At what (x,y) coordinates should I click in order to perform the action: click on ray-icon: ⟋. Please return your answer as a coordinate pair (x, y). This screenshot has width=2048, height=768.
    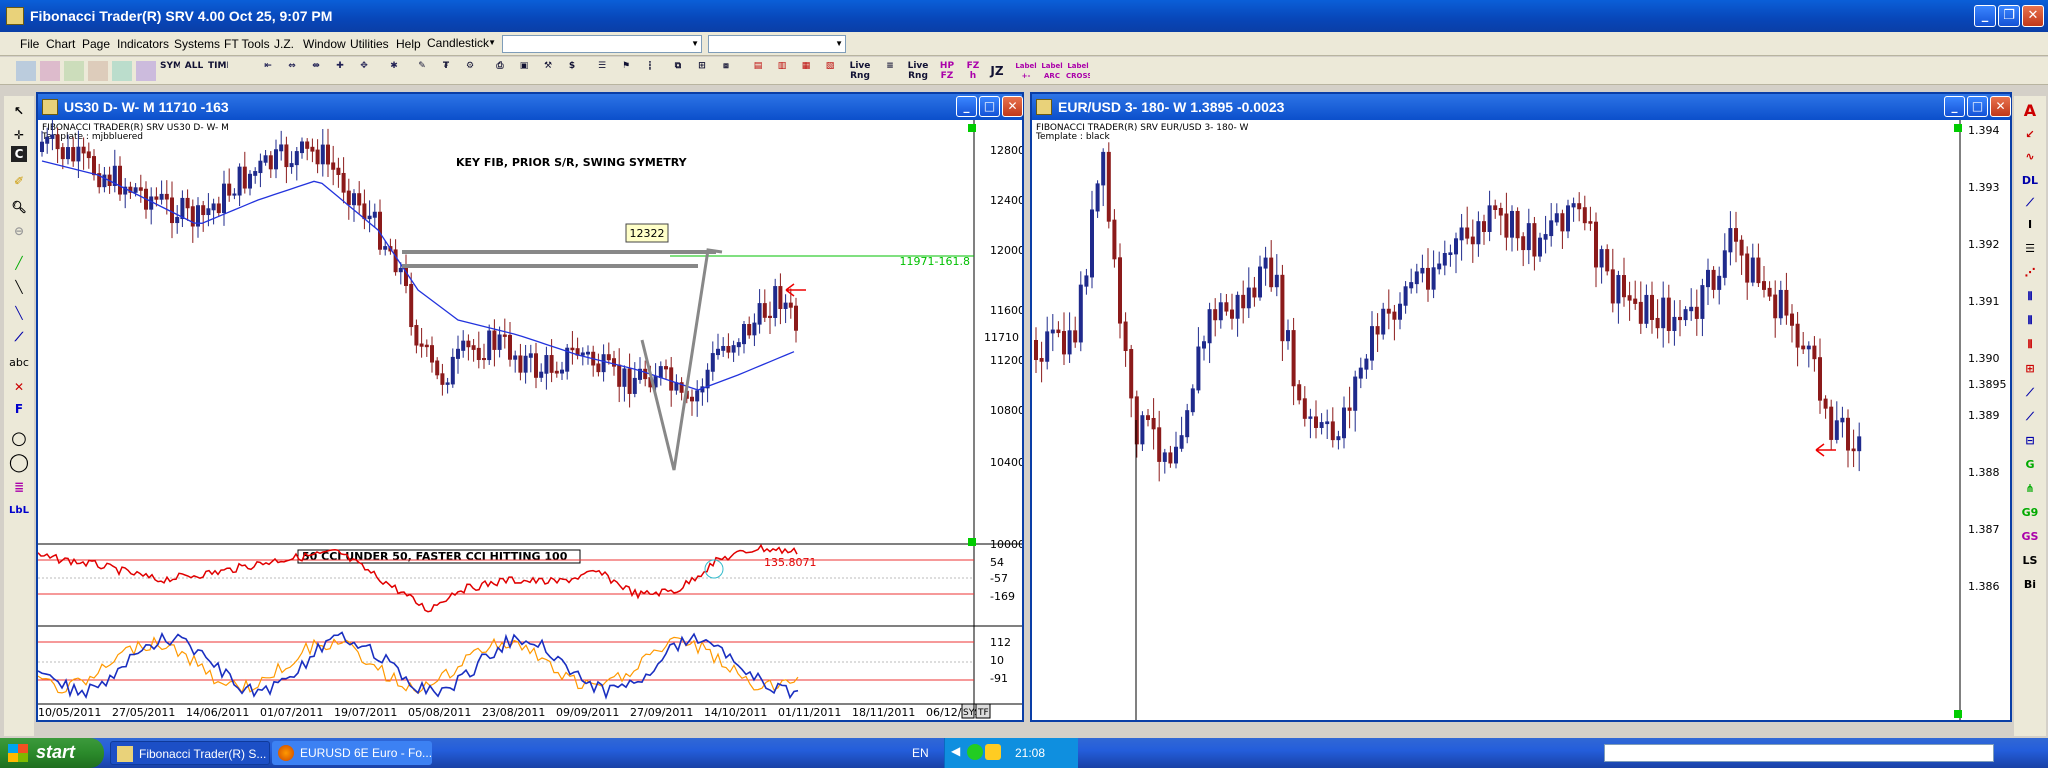
    Looking at the image, I should click on (19, 337).